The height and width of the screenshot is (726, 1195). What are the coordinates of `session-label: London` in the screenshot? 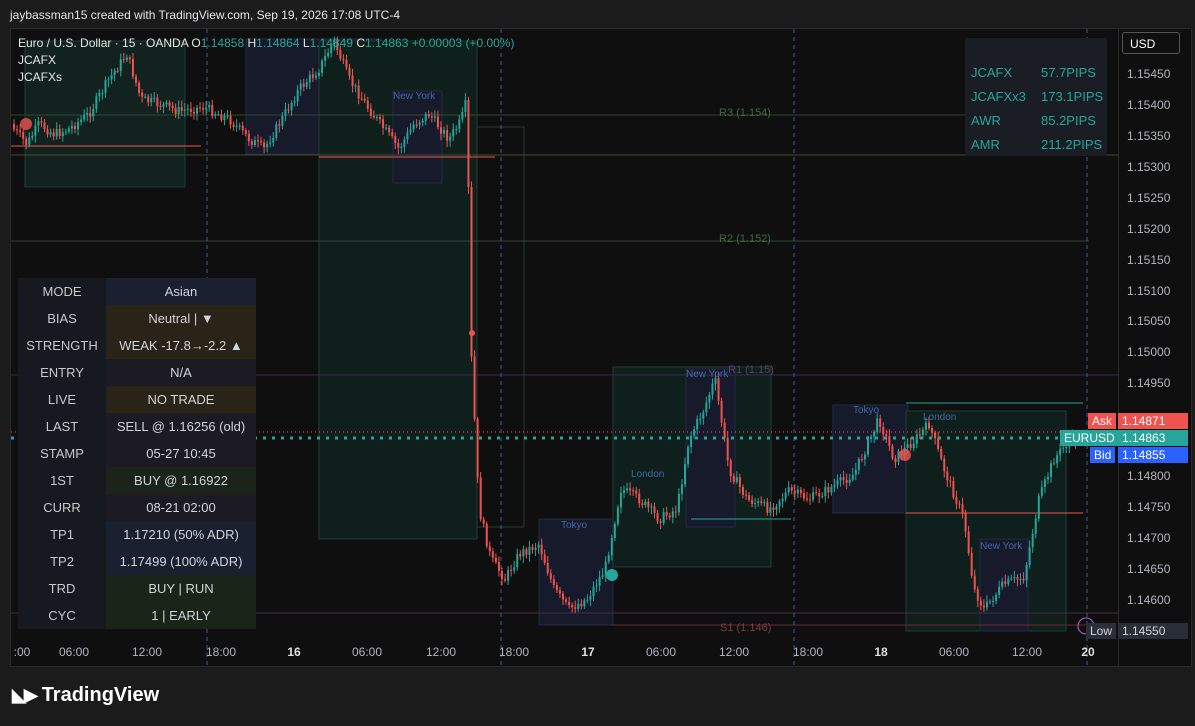 It's located at (940, 417).